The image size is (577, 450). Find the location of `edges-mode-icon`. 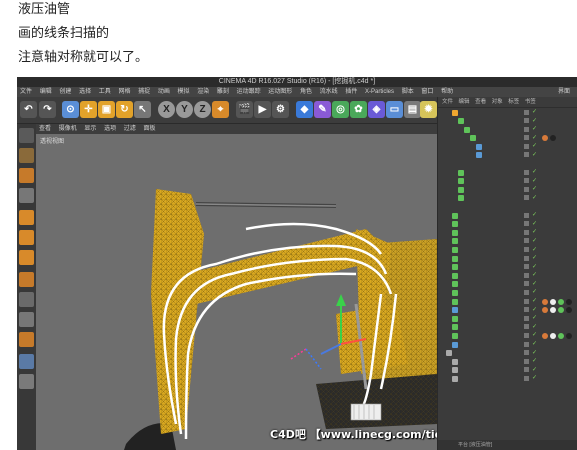

edges-mode-icon is located at coordinates (26, 237).